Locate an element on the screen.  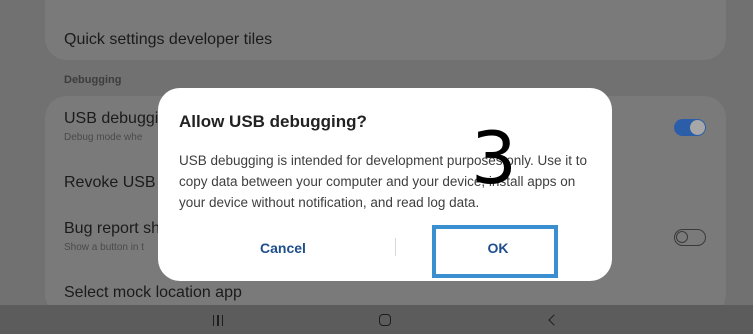
usb-debugging-subtitle: Debug mode whe is located at coordinates (103, 137).